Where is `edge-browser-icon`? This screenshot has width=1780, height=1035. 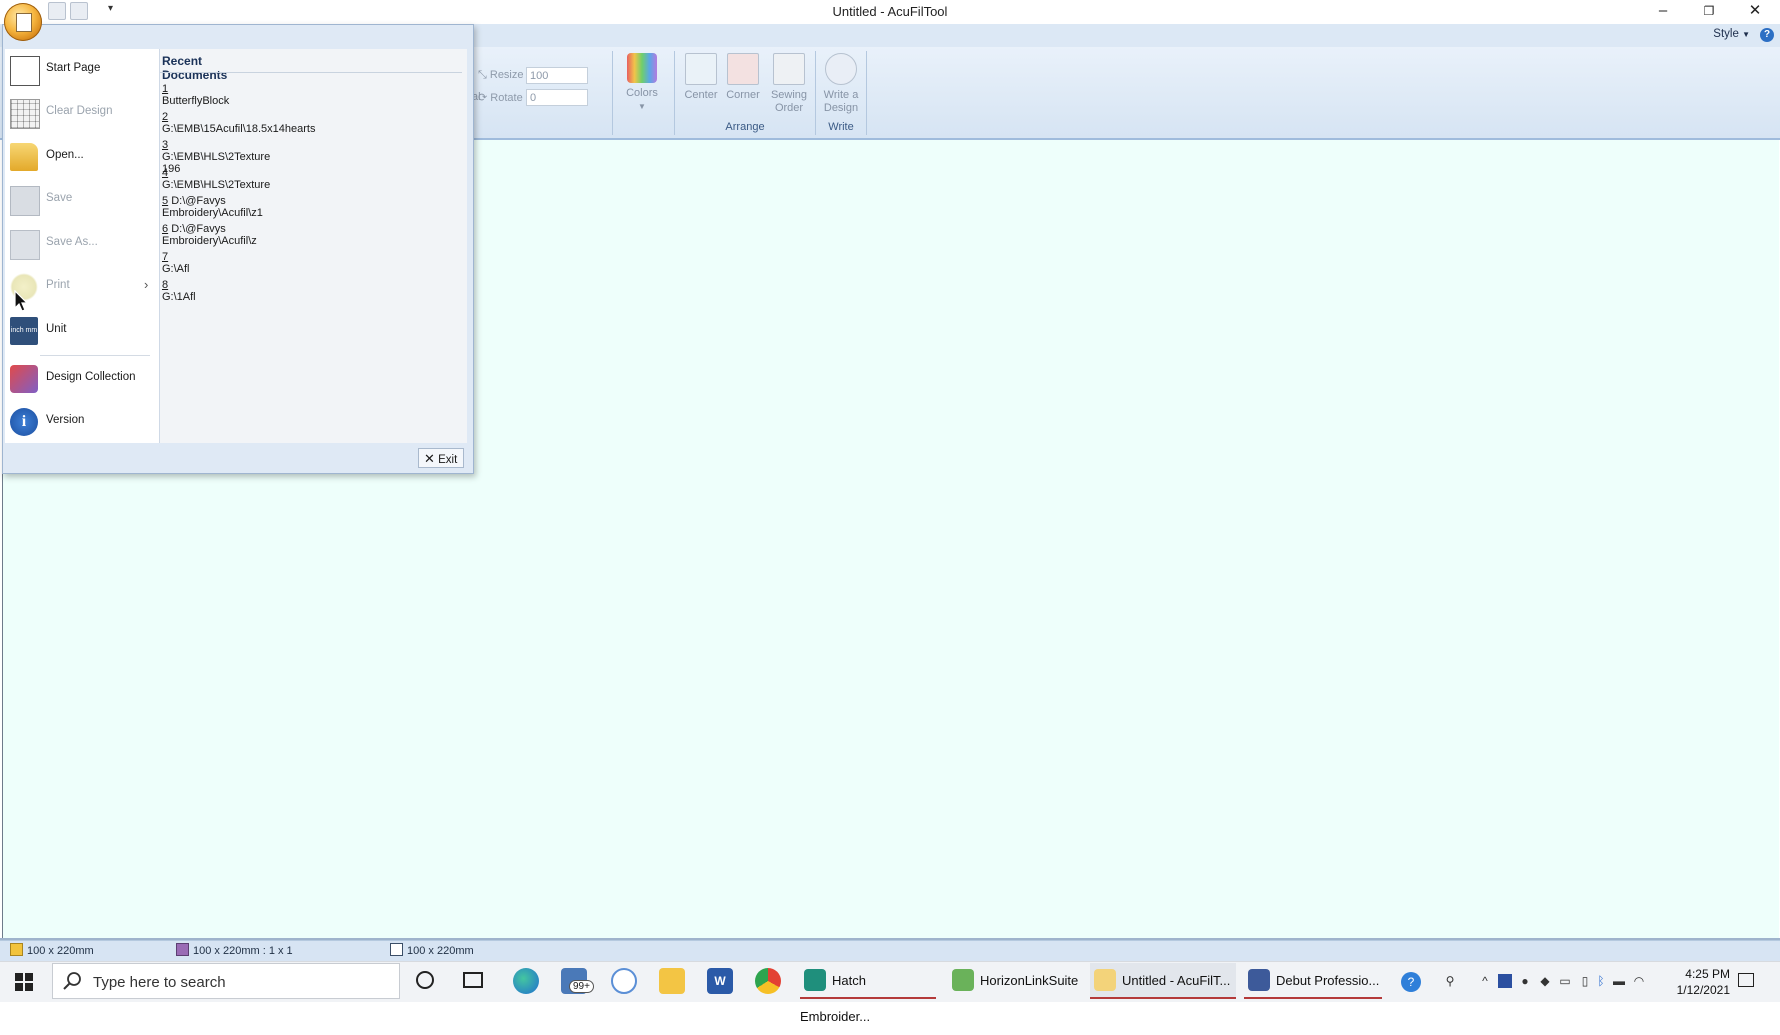
edge-browser-icon is located at coordinates (526, 981).